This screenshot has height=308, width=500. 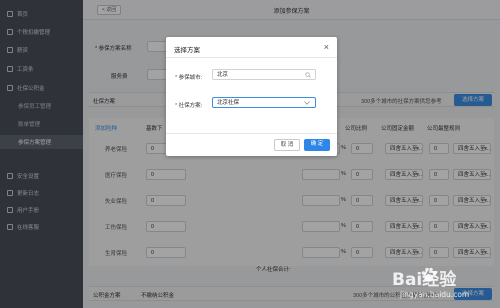 What do you see at coordinates (251, 144) in the screenshot?
I see `dialog-footer: 取 消 确 定` at bounding box center [251, 144].